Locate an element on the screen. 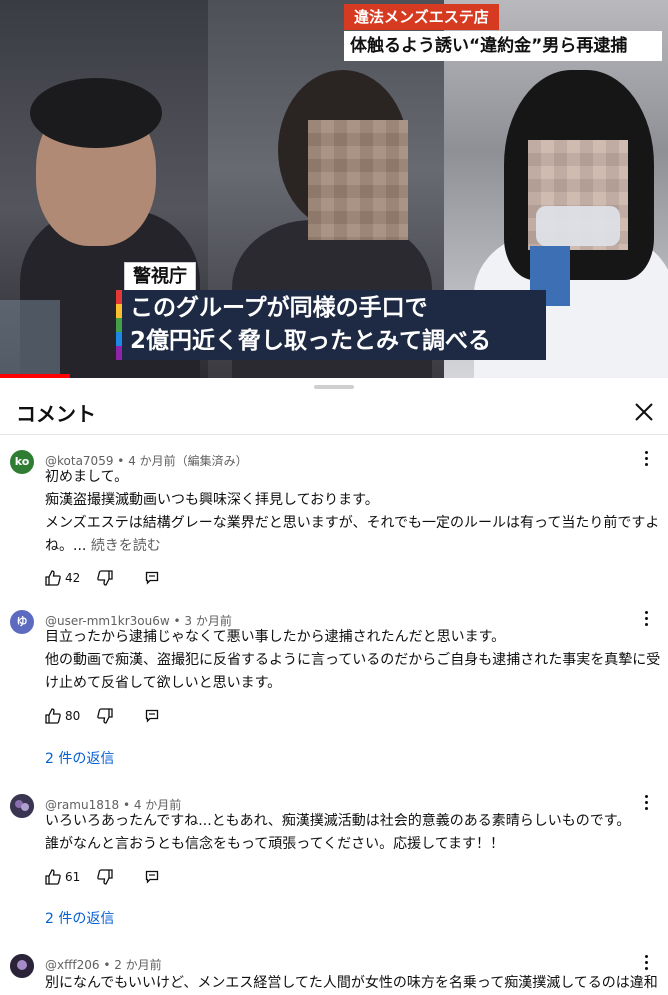 This screenshot has width=668, height=995. comment-line: 誰がなんと言おうとも信念をもって頑張ってください。応援してます！！ is located at coordinates (275, 844).